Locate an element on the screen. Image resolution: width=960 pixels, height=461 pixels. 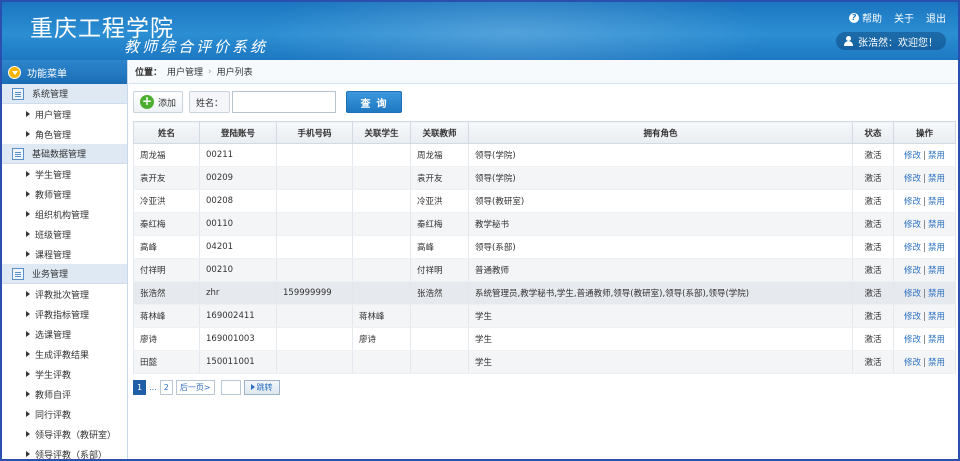
table-row: 冷亚洪 00208 冷亚洪 领导(教研室) 激活 修改 | 禁用 is located at coordinates (544, 201).